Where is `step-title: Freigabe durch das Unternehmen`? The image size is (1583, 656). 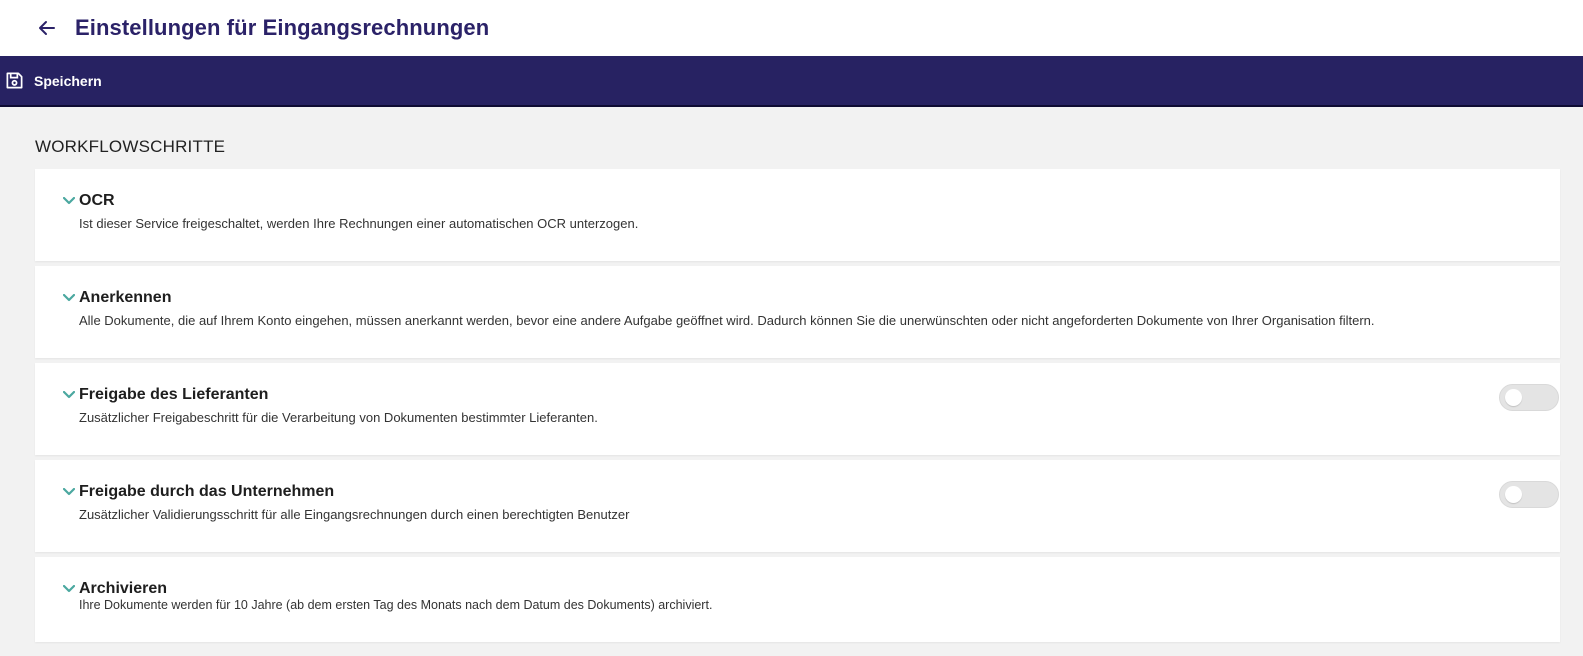
step-title: Freigabe durch das Unternehmen is located at coordinates (207, 491).